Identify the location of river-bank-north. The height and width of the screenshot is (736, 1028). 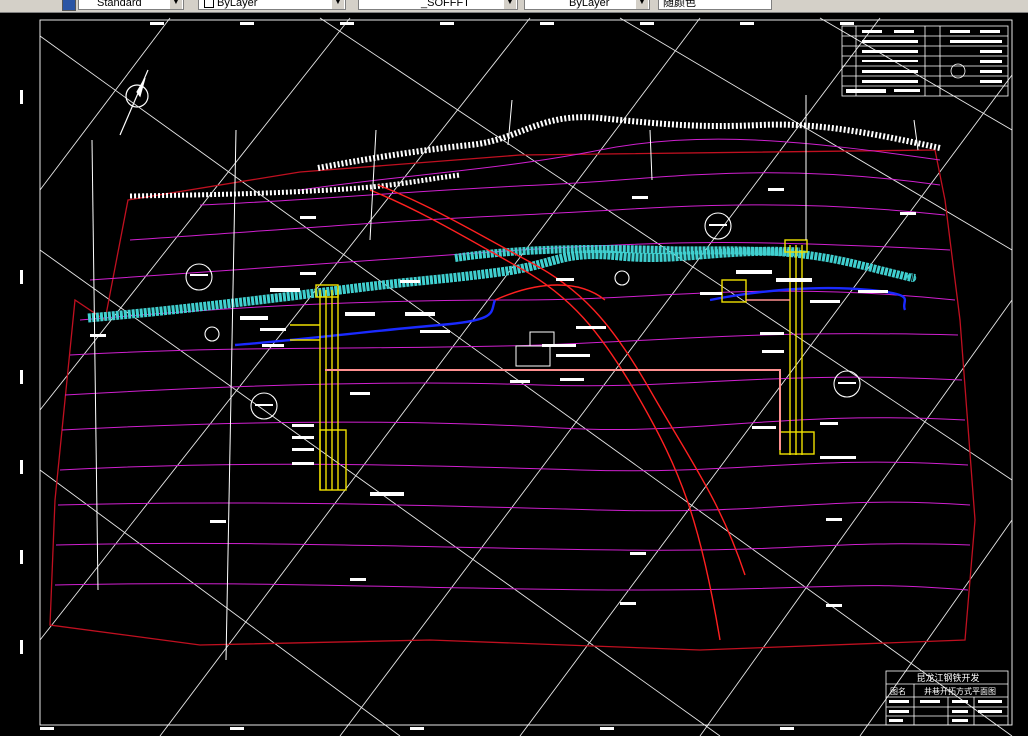
(629, 142).